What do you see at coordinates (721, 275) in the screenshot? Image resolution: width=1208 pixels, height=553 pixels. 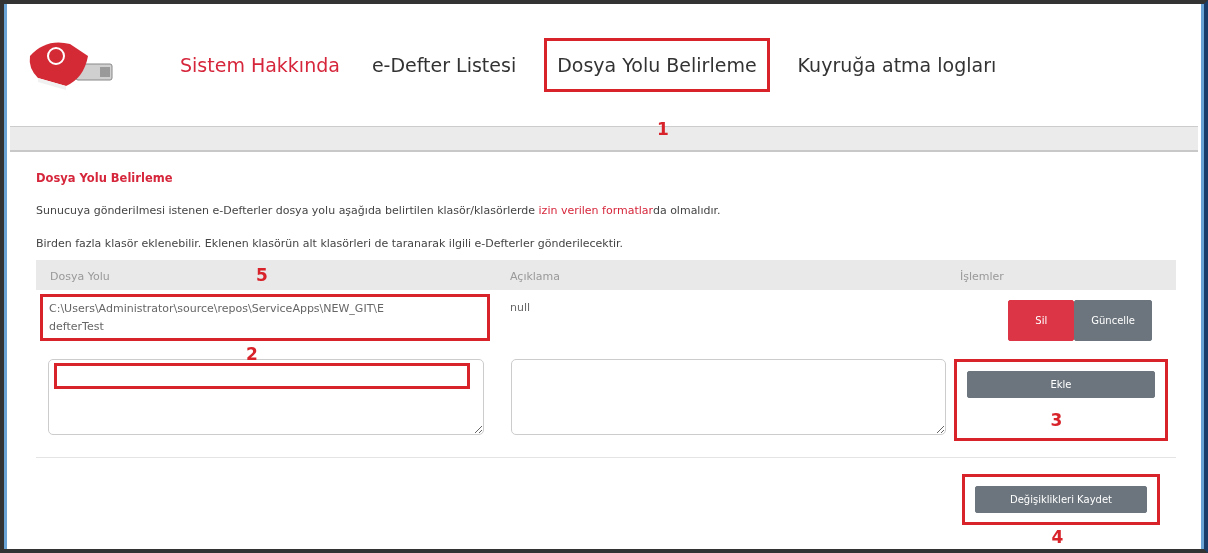 I see `column-header: Açıklama` at bounding box center [721, 275].